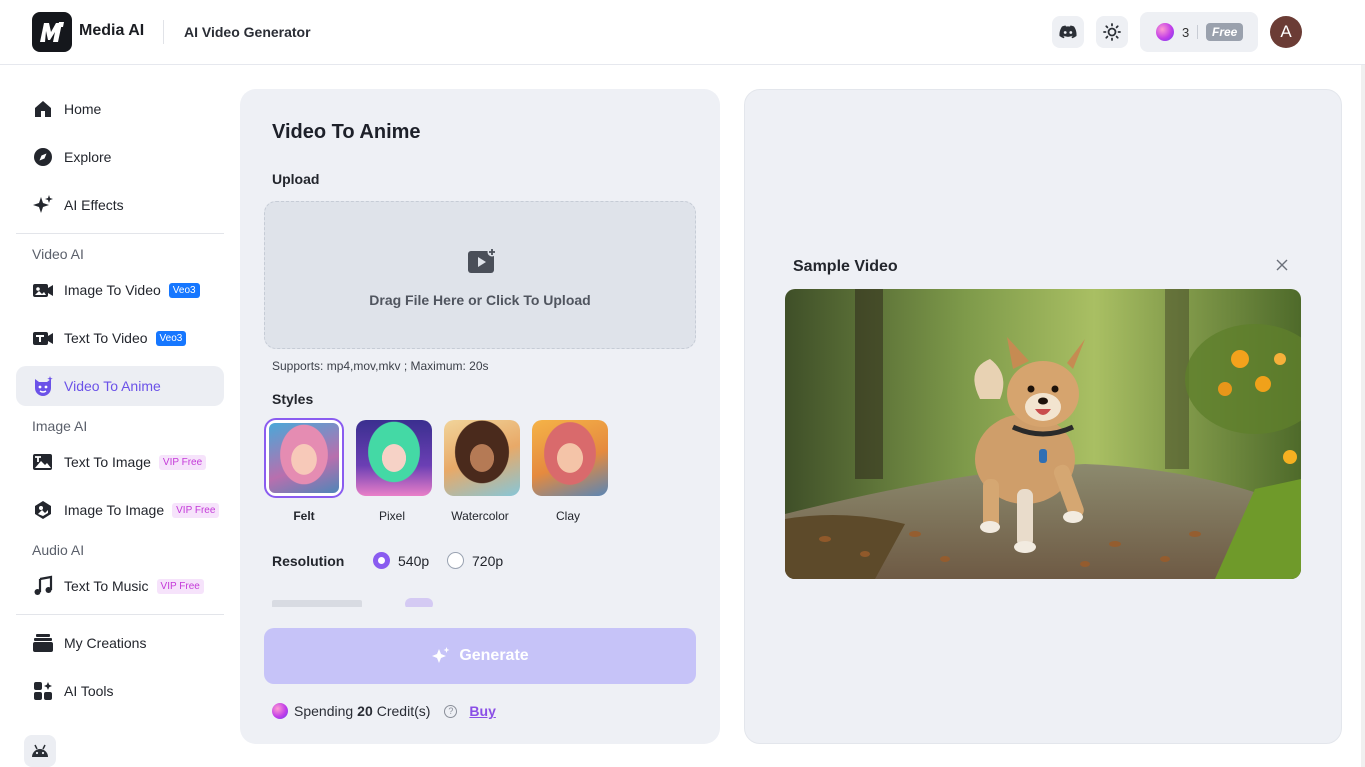 This screenshot has width=1365, height=767. Describe the element at coordinates (304, 516) in the screenshot. I see `style-name-felt: Felt` at that location.